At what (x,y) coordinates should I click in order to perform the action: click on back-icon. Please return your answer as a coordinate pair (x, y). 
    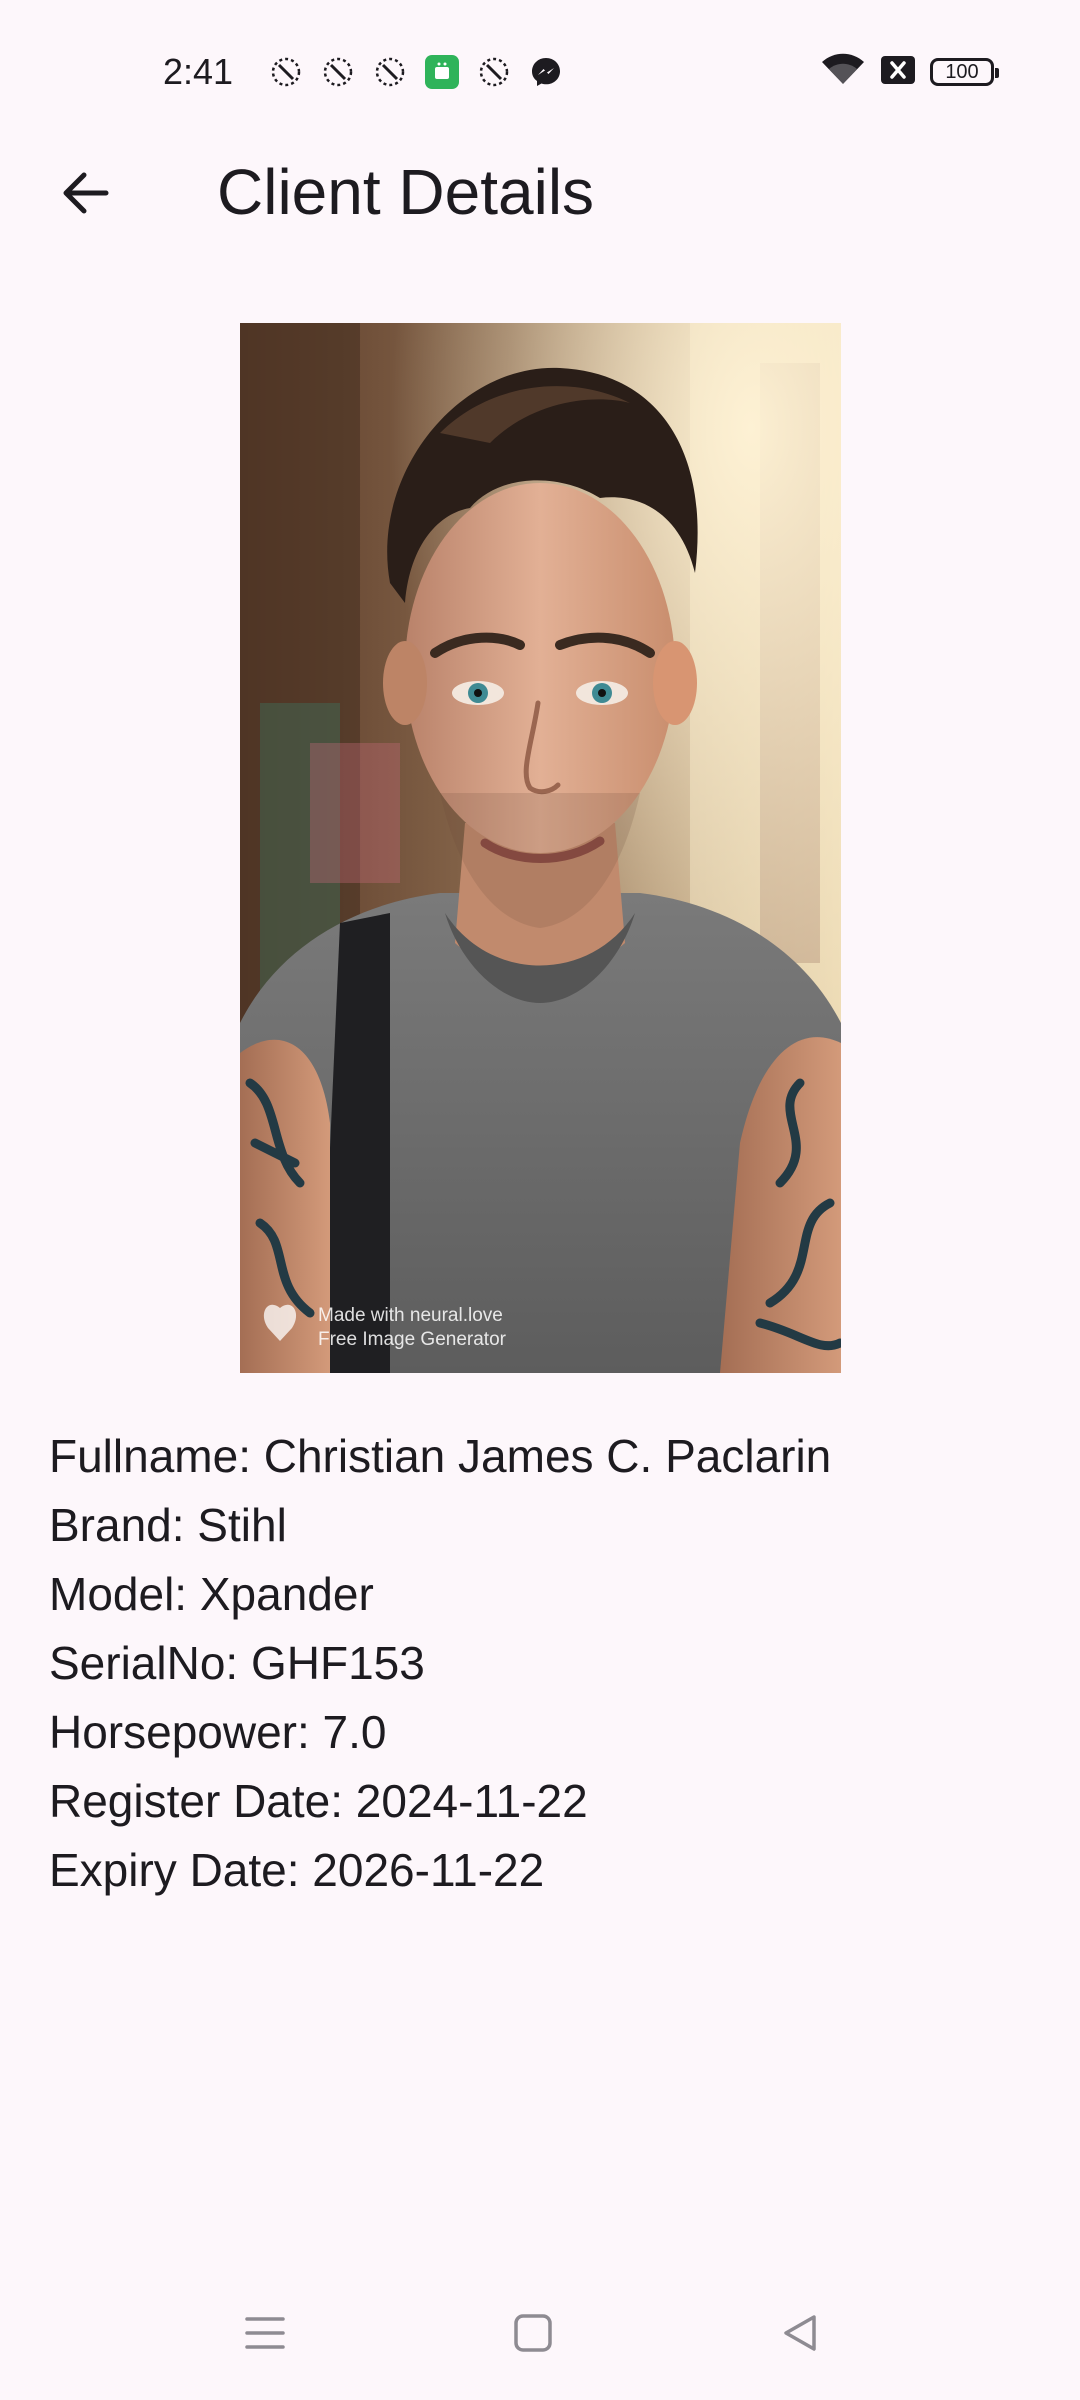
    Looking at the image, I should click on (800, 2335).